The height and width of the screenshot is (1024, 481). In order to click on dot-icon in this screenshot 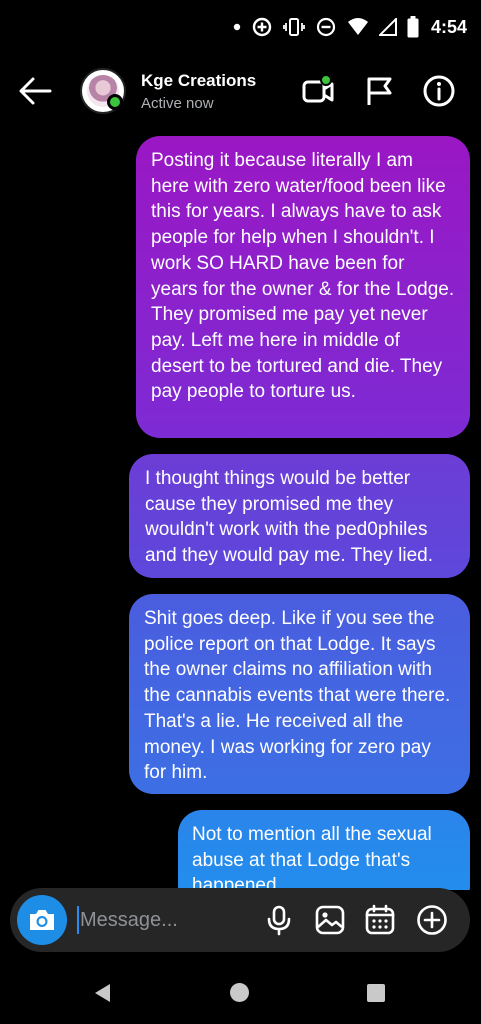, I will do `click(237, 27)`.